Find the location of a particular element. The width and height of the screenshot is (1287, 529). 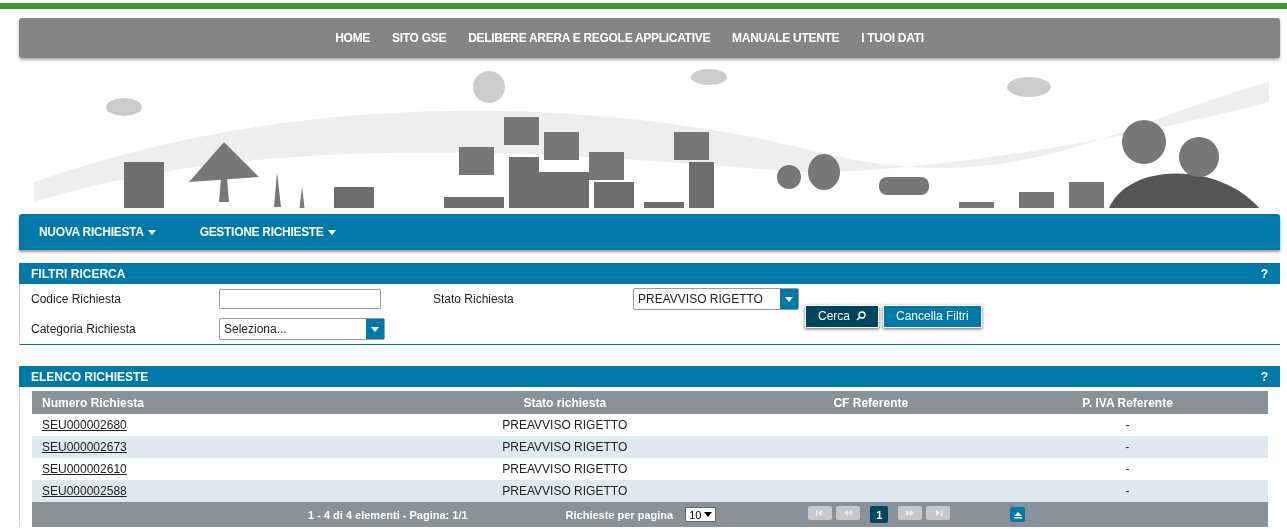

request-link: SEU000002673 is located at coordinates (84, 447).